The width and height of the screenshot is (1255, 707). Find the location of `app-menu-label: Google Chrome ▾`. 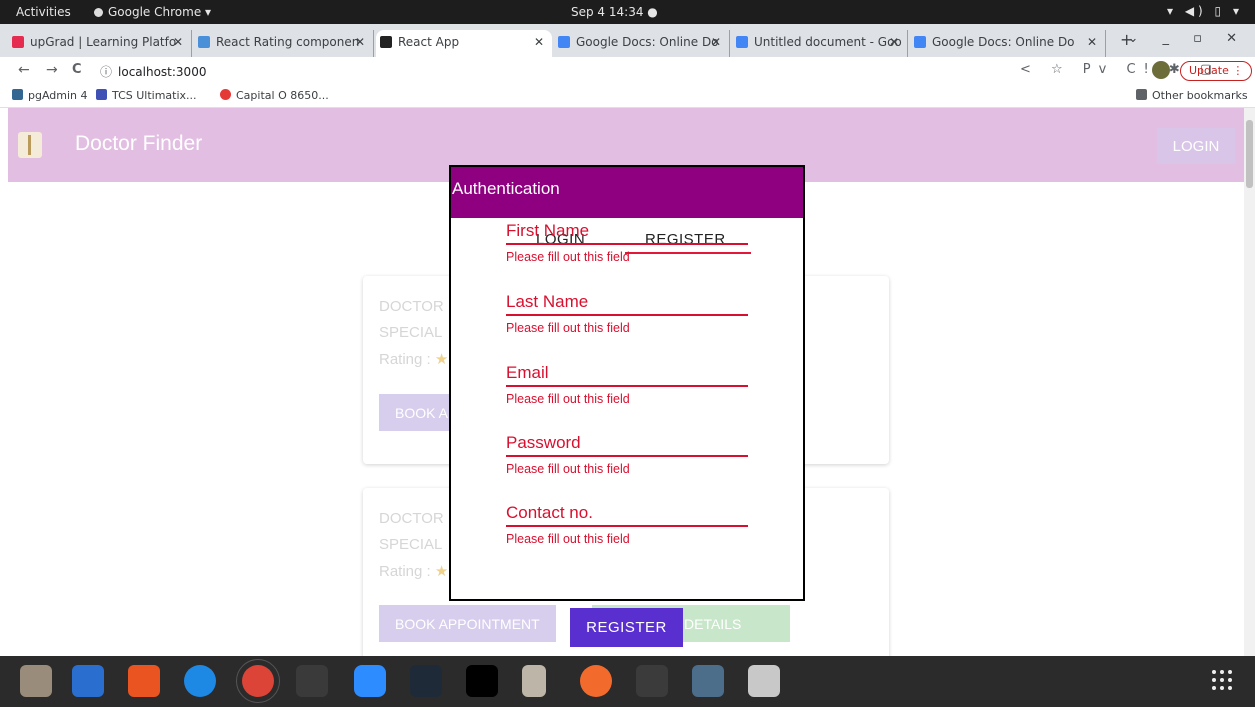

app-menu-label: Google Chrome ▾ is located at coordinates (160, 12).